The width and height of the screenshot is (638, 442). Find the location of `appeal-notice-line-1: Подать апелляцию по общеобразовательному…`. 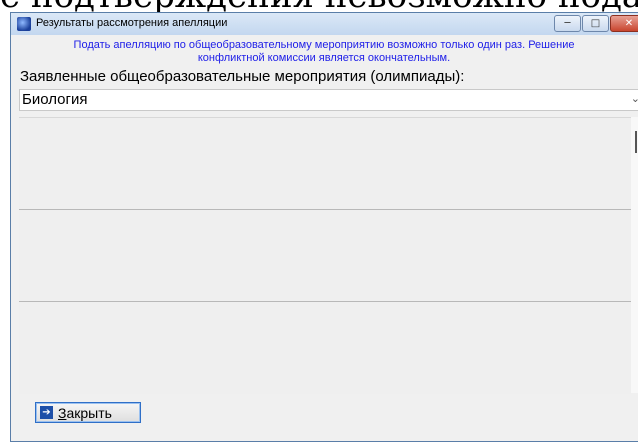

appeal-notice-line-1: Подать апелляцию по общеобразовательному… is located at coordinates (324, 45).